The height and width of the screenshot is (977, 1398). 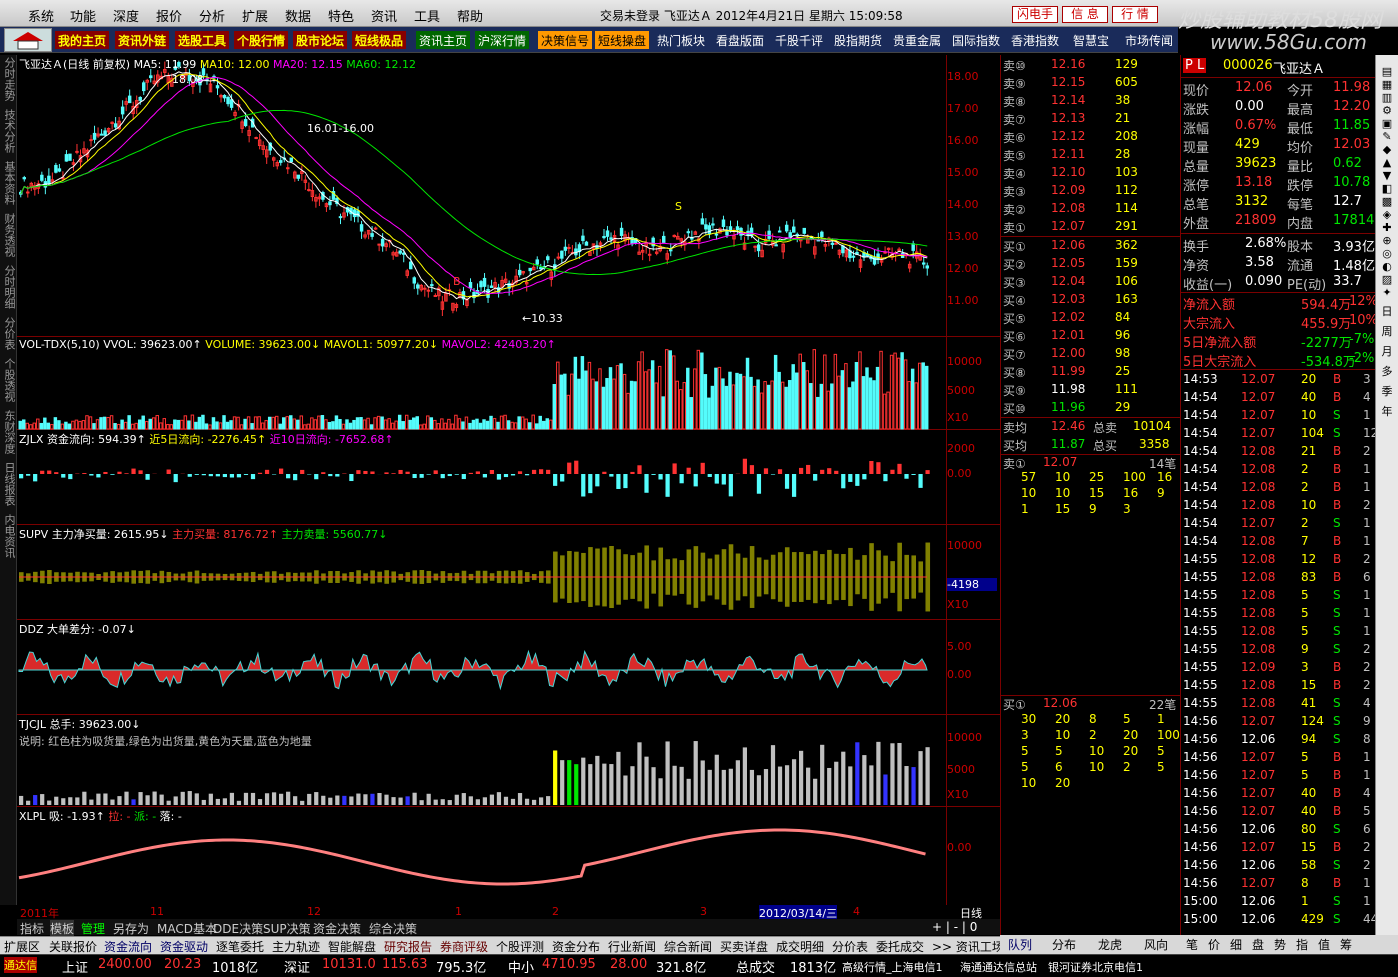 I want to click on ask-row: 卖⑦ 12.13 21, so click(x=1091, y=119).